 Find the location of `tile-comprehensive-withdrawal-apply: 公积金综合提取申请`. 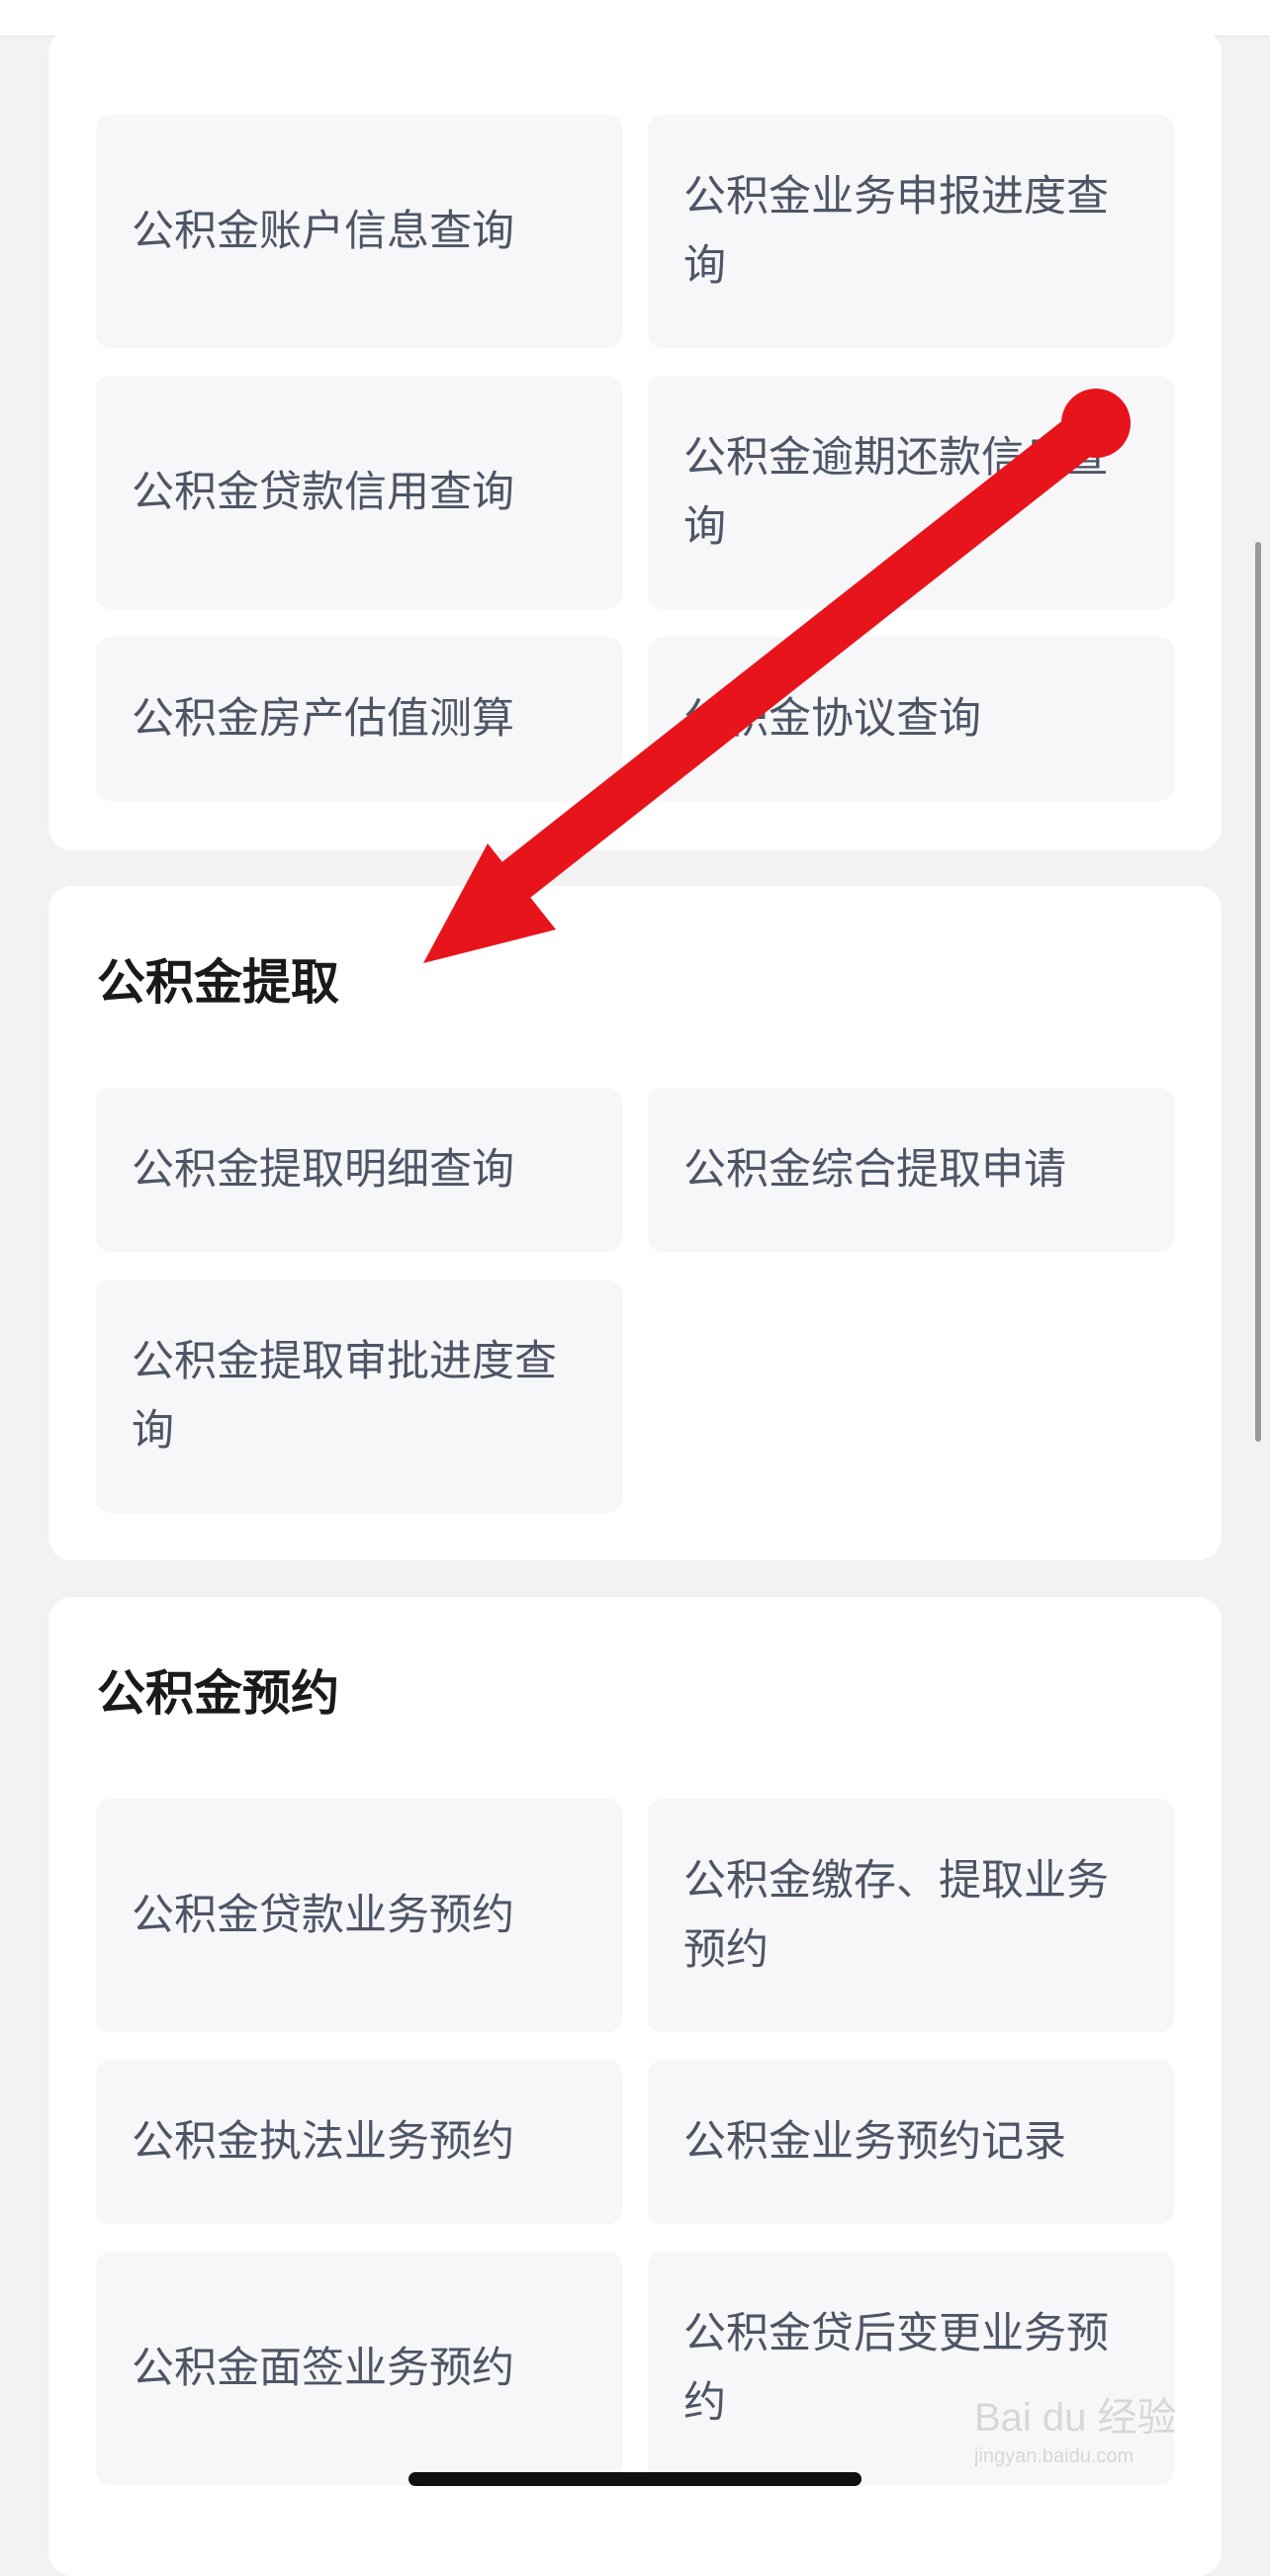

tile-comprehensive-withdrawal-apply: 公积金综合提取申请 is located at coordinates (911, 1170).